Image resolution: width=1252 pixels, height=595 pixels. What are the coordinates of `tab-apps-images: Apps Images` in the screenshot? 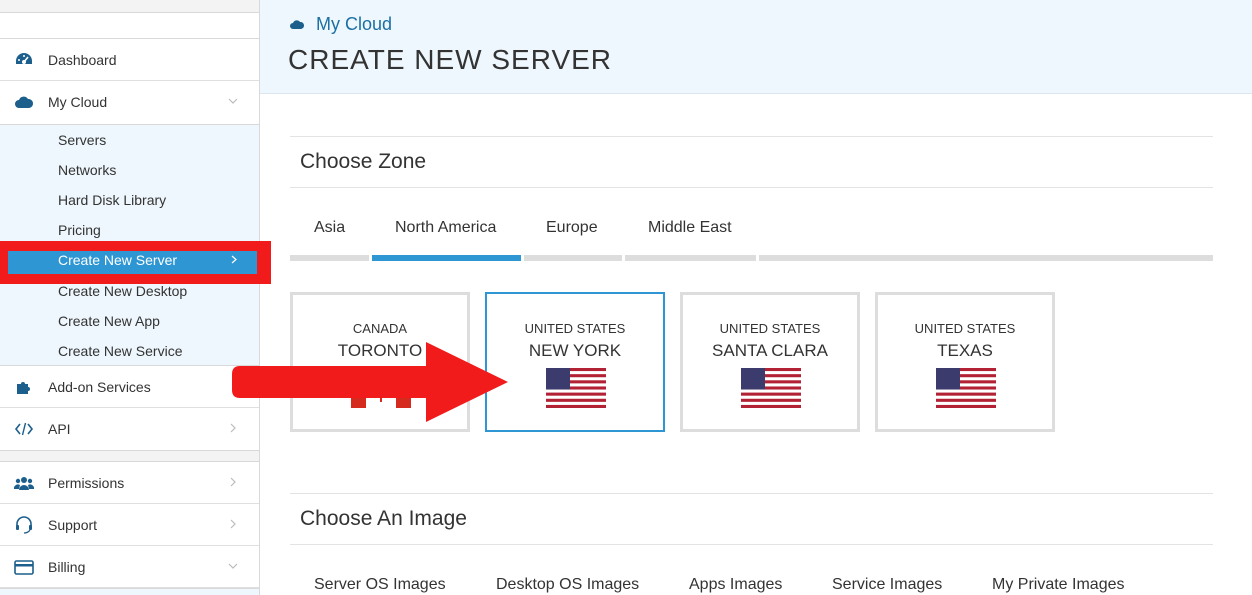 It's located at (735, 585).